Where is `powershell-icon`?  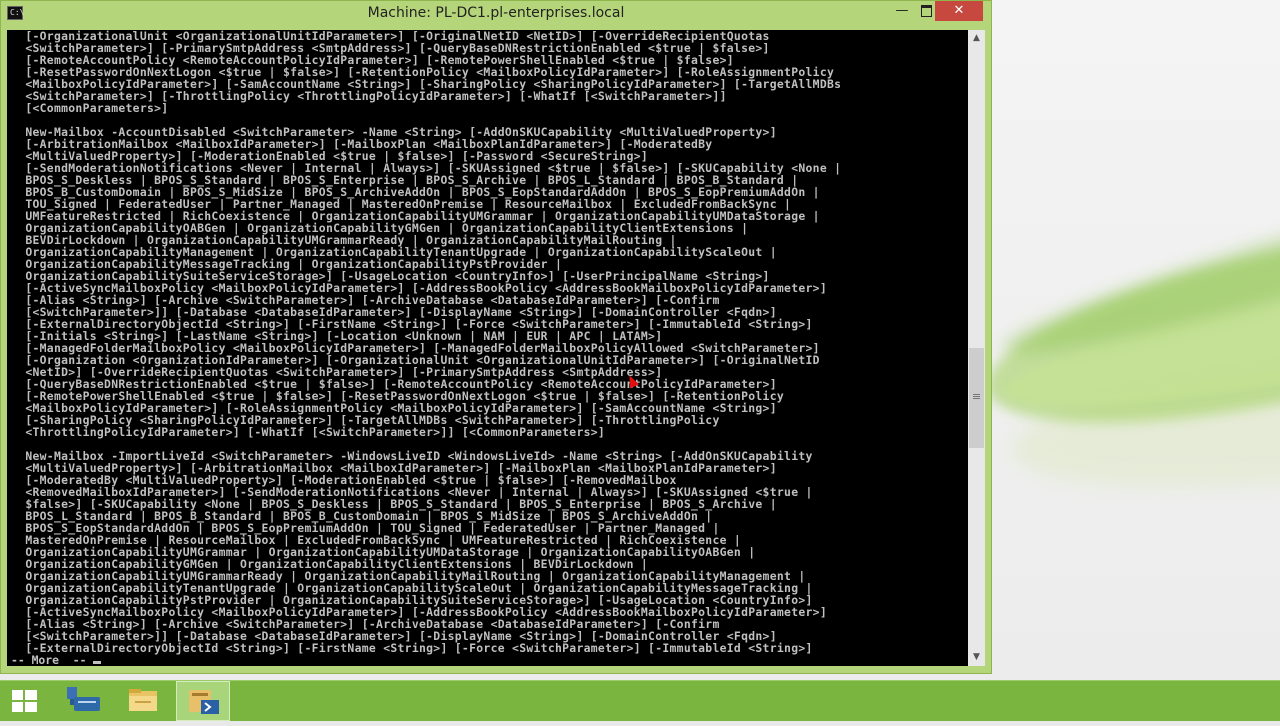
powershell-icon is located at coordinates (204, 702).